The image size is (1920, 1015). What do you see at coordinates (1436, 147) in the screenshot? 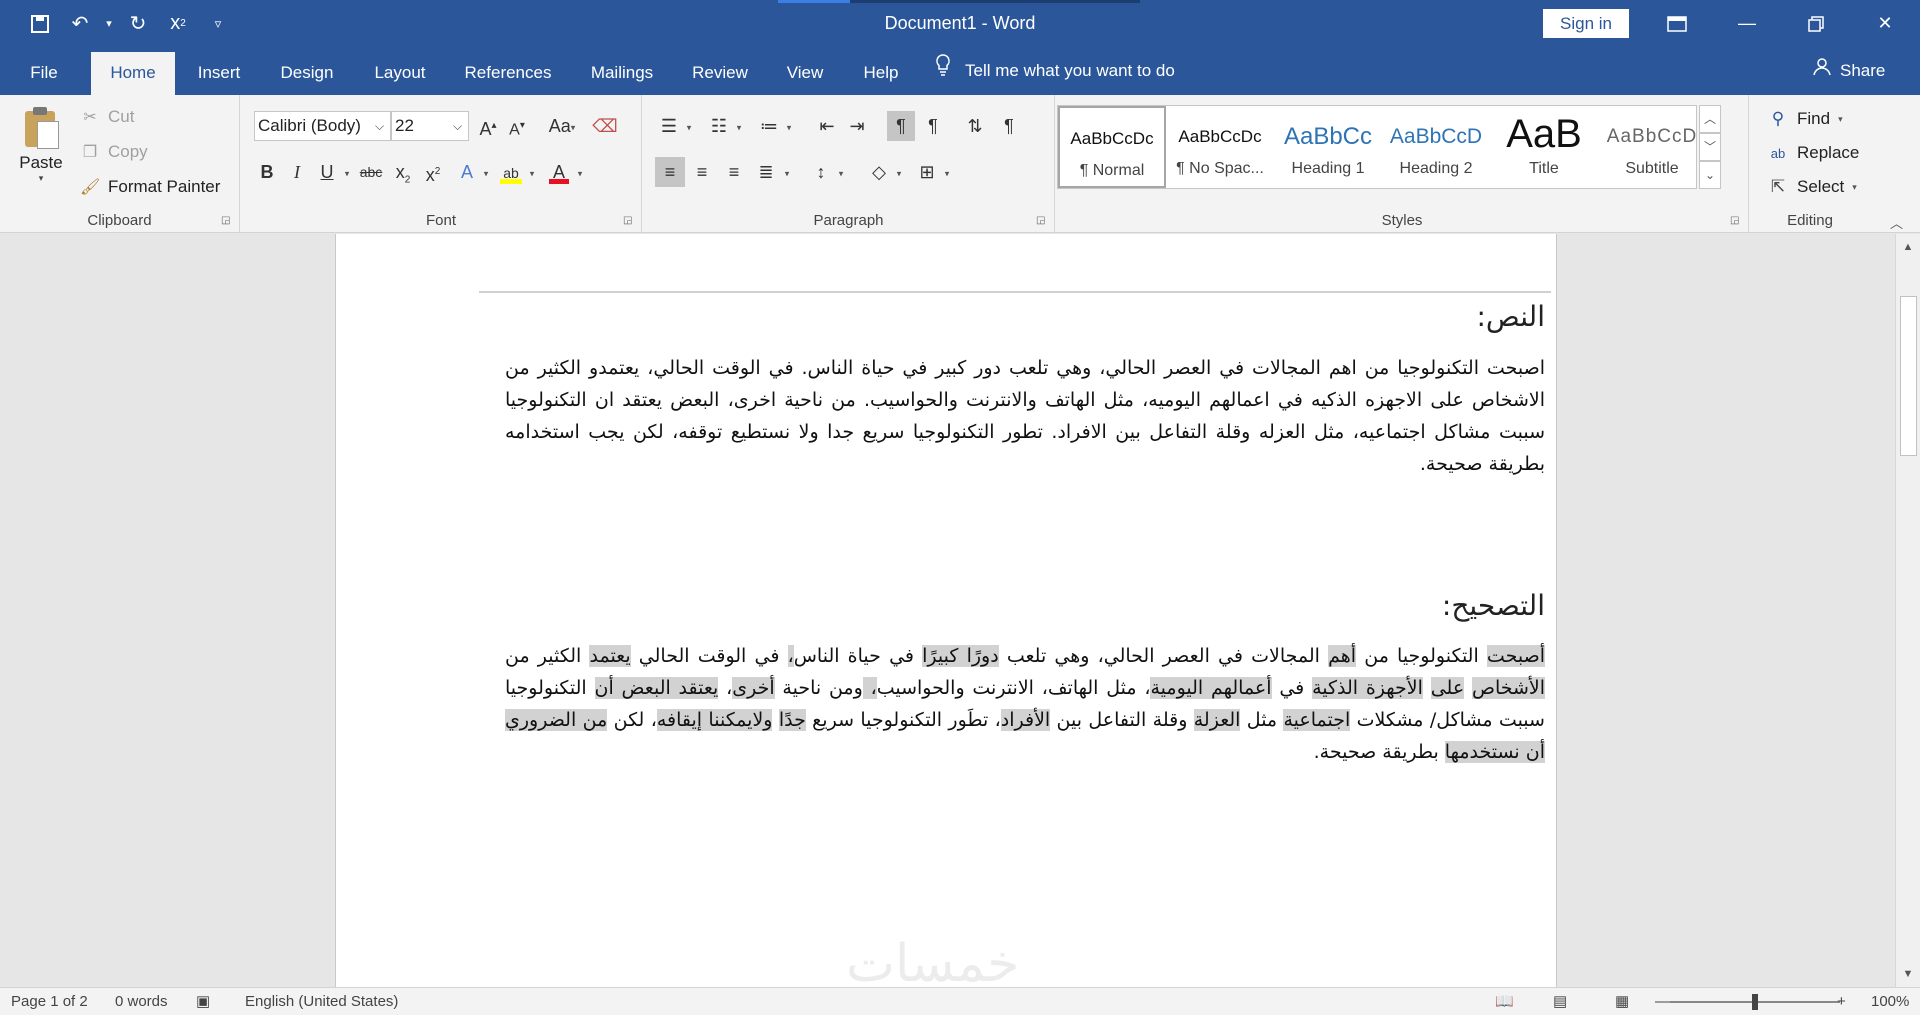
I see `style-heading-2: AaBbCcD Heading 2` at bounding box center [1436, 147].